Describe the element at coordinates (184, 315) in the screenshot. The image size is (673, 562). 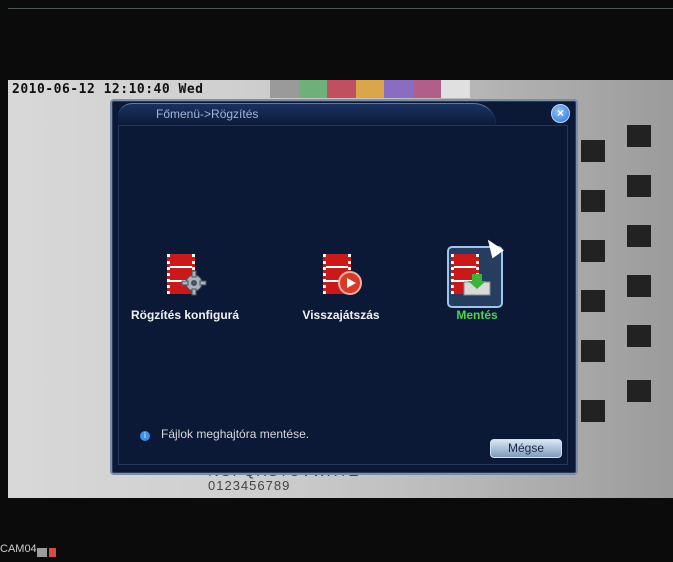
I see `menu-item-label: Rögzítés konfigurá` at that location.